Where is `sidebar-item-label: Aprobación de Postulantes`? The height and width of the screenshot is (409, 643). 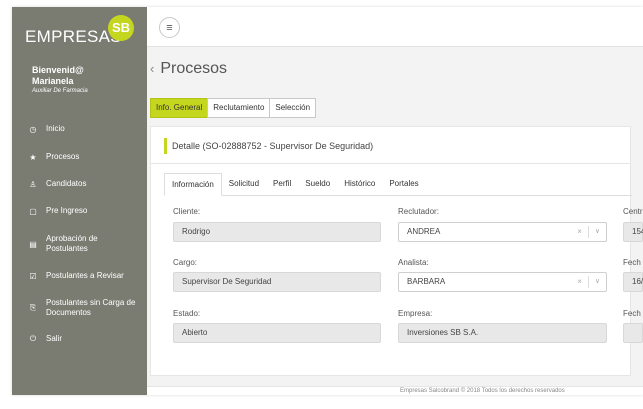 sidebar-item-label: Aprobación de Postulantes is located at coordinates (72, 243).